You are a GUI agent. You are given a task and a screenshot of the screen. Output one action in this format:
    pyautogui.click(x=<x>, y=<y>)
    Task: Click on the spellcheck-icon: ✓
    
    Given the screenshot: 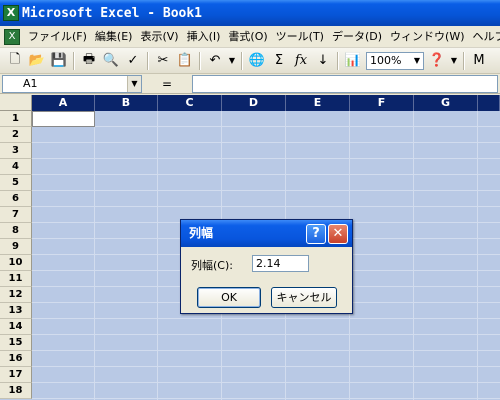 What is the action you would take?
    pyautogui.click(x=133, y=61)
    